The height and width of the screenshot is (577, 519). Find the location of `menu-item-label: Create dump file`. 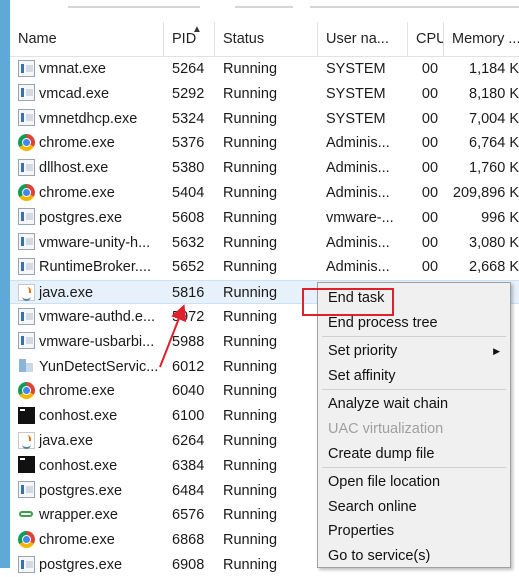

menu-item-label: Create dump file is located at coordinates (381, 453).